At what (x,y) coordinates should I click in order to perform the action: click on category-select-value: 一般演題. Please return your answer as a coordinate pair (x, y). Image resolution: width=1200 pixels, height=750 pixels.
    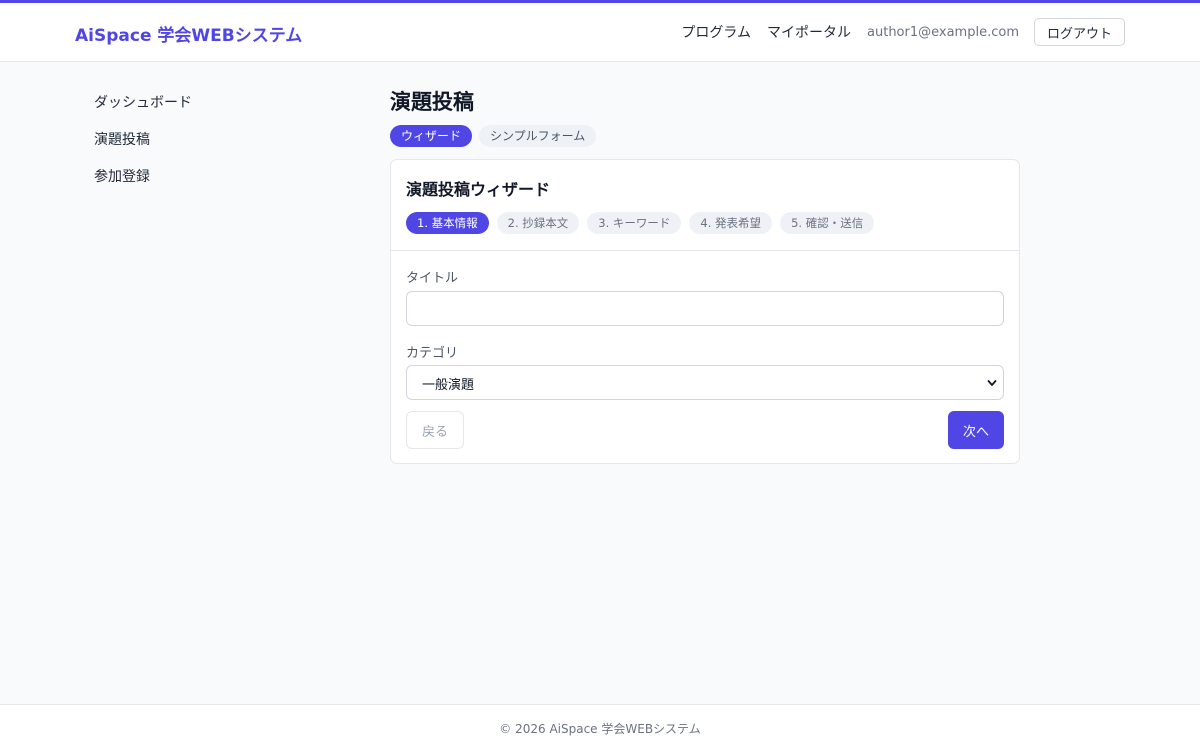
    Looking at the image, I should click on (448, 385).